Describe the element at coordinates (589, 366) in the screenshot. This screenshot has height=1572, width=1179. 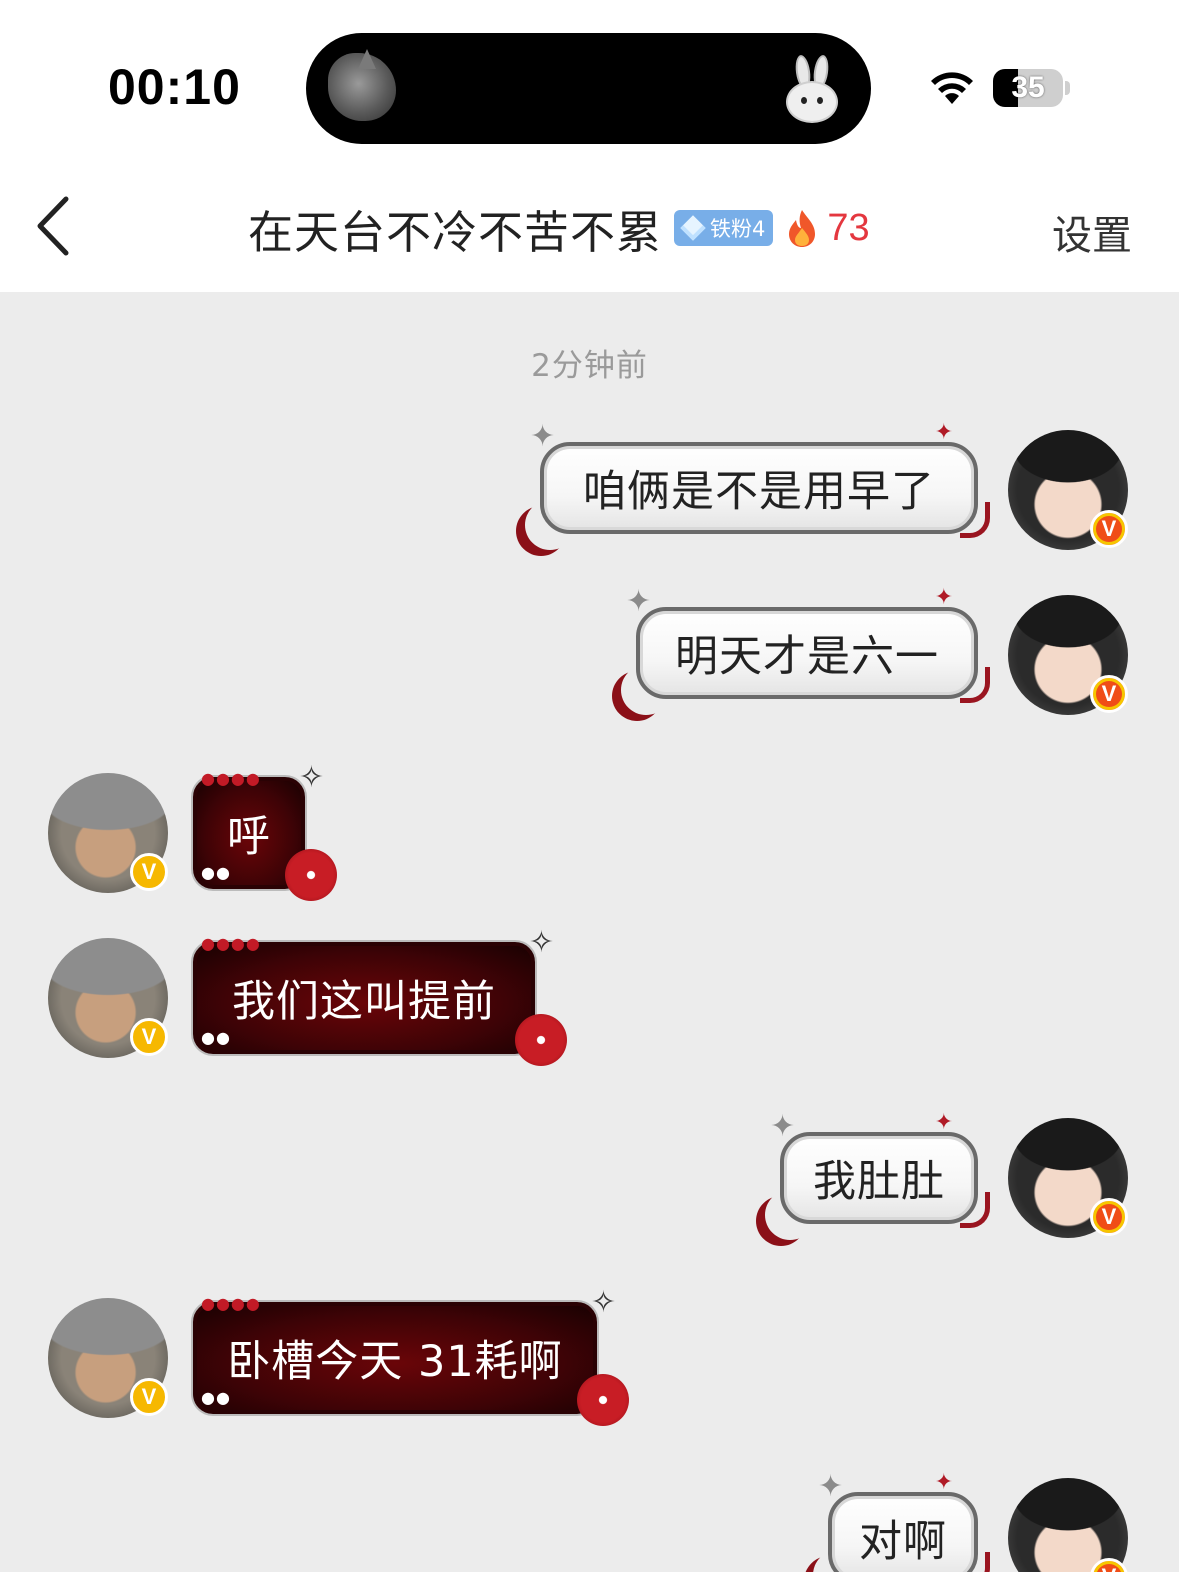
I see `message-timestamp: 2分钟前` at that location.